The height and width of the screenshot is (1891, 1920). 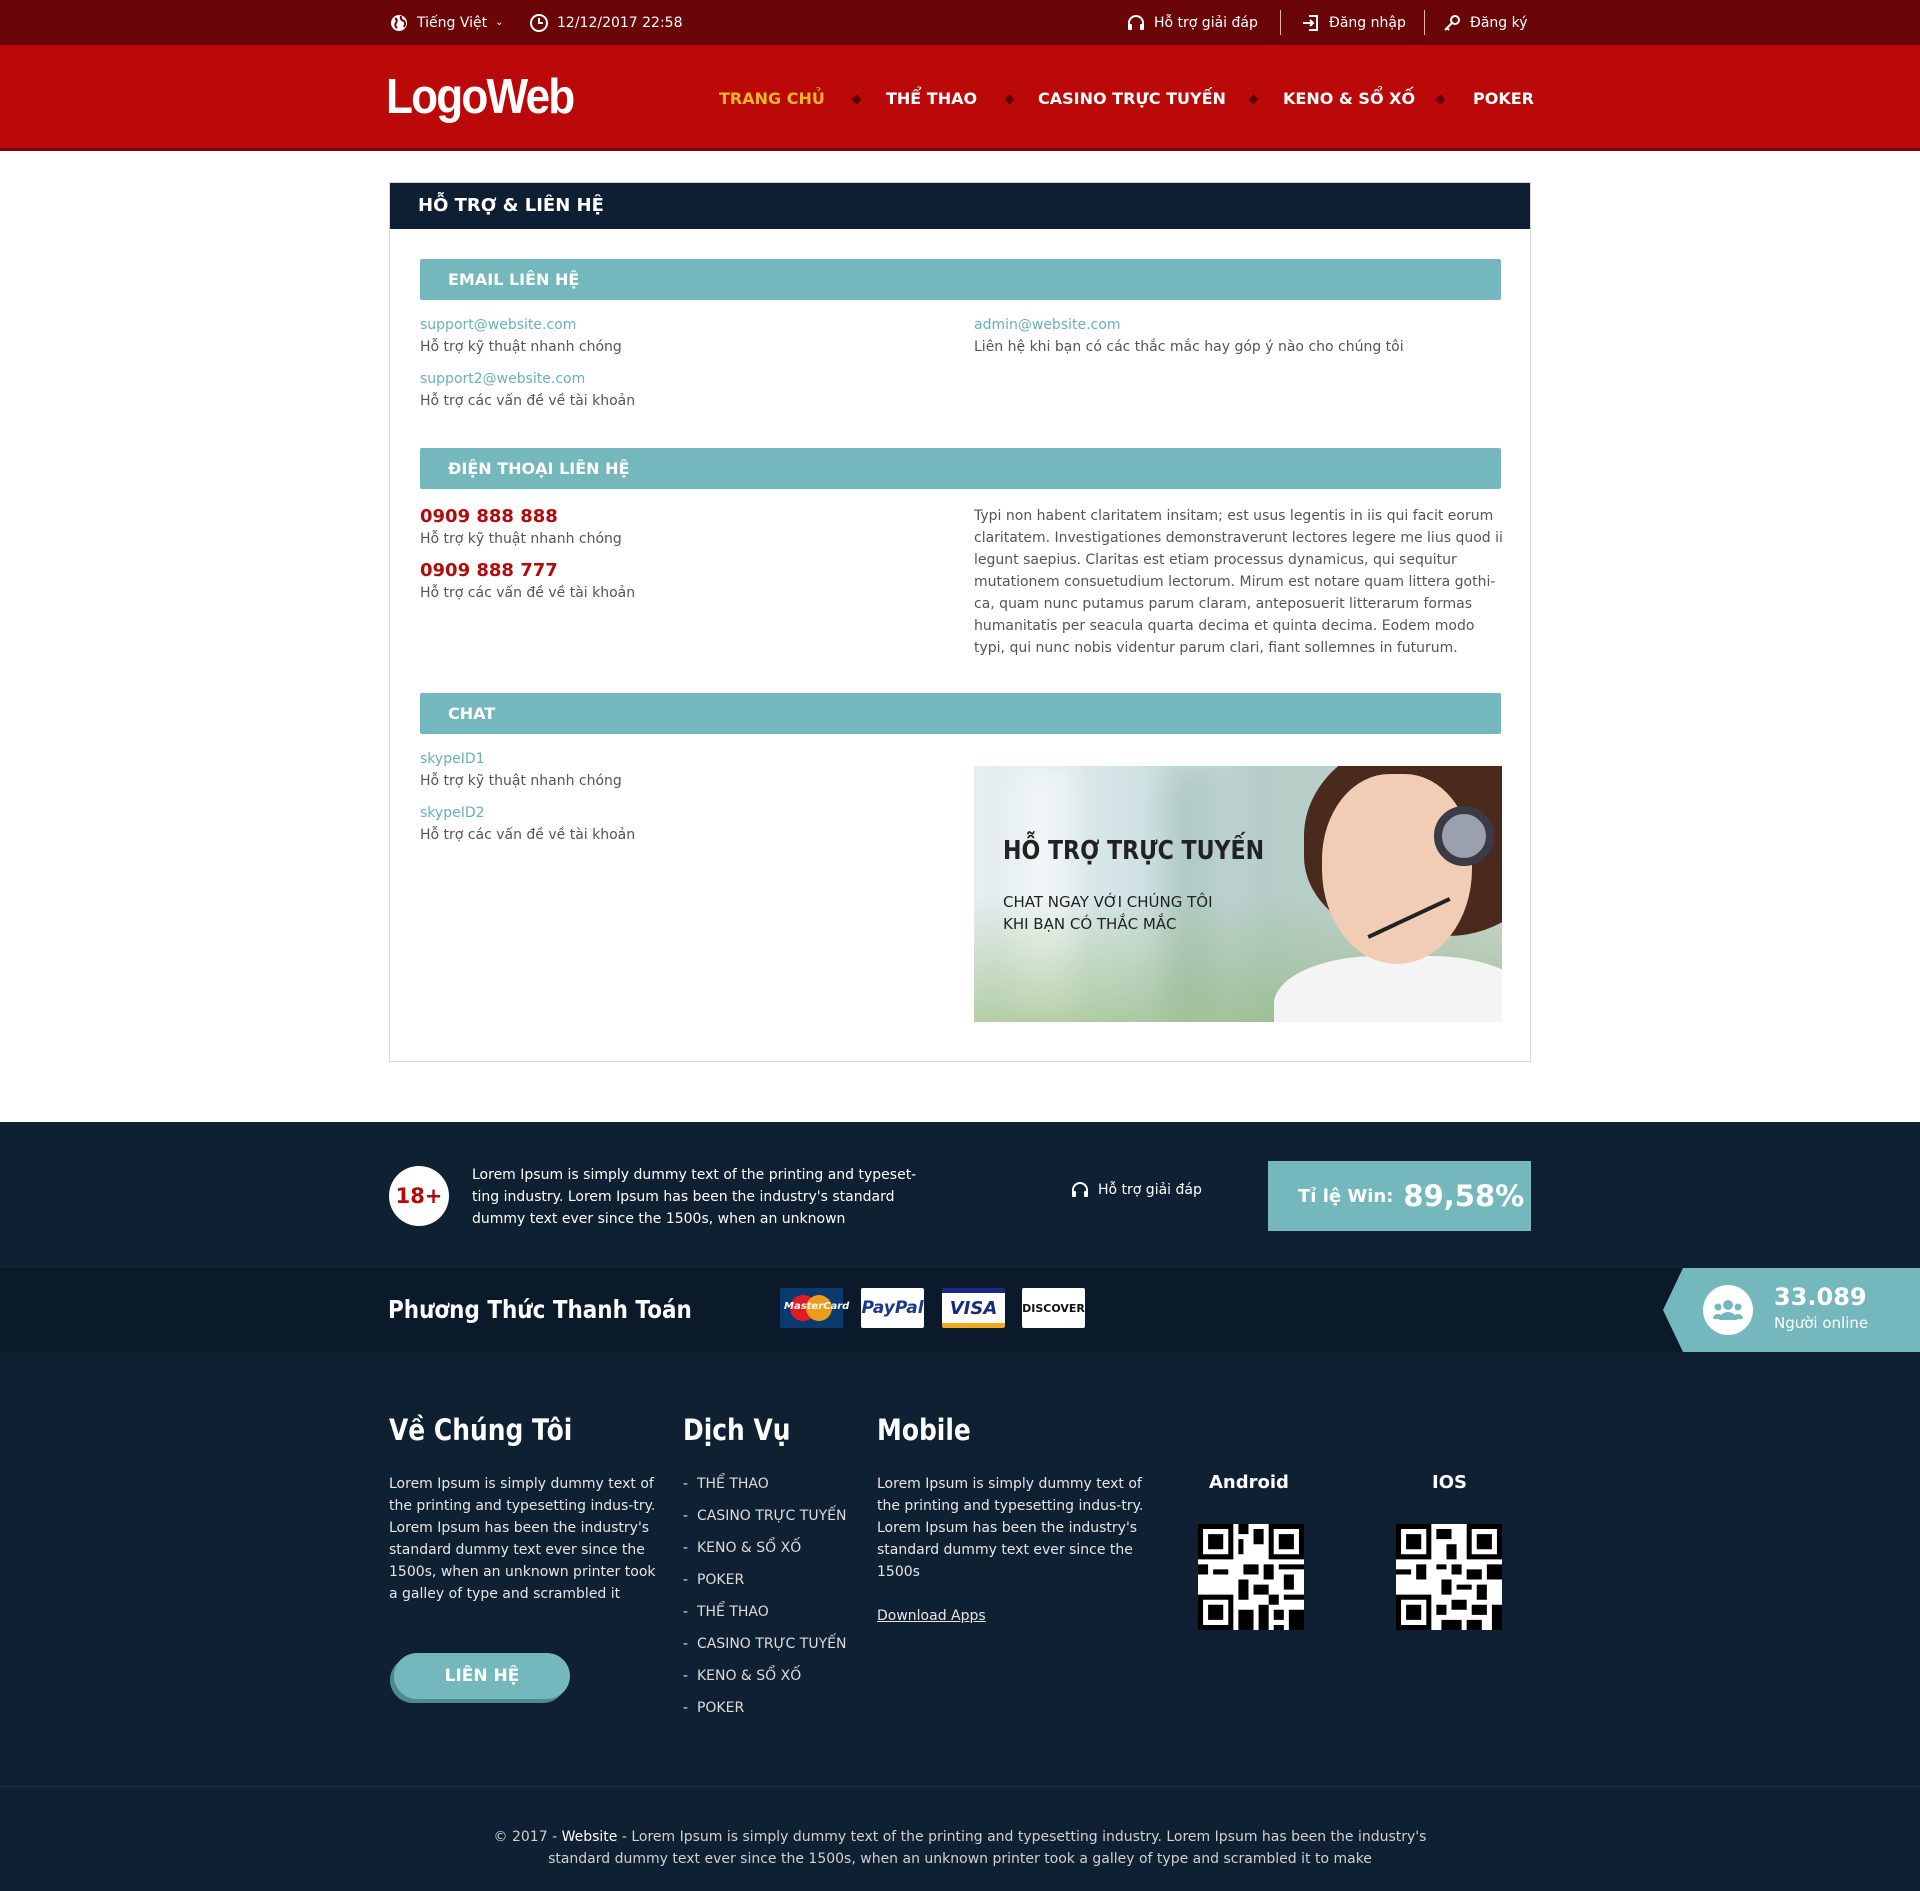 I want to click on phone-desc: Hỗ trợ kỹ thuật nhanh chóng, so click(x=521, y=539).